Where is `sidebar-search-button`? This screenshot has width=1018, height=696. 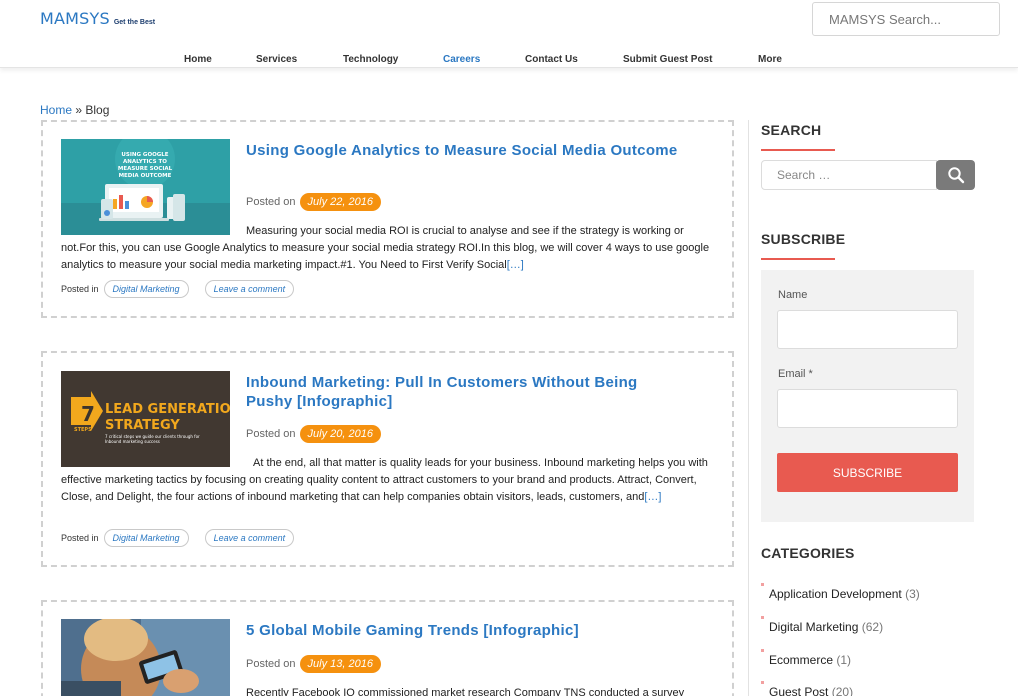
sidebar-search-button is located at coordinates (955, 175).